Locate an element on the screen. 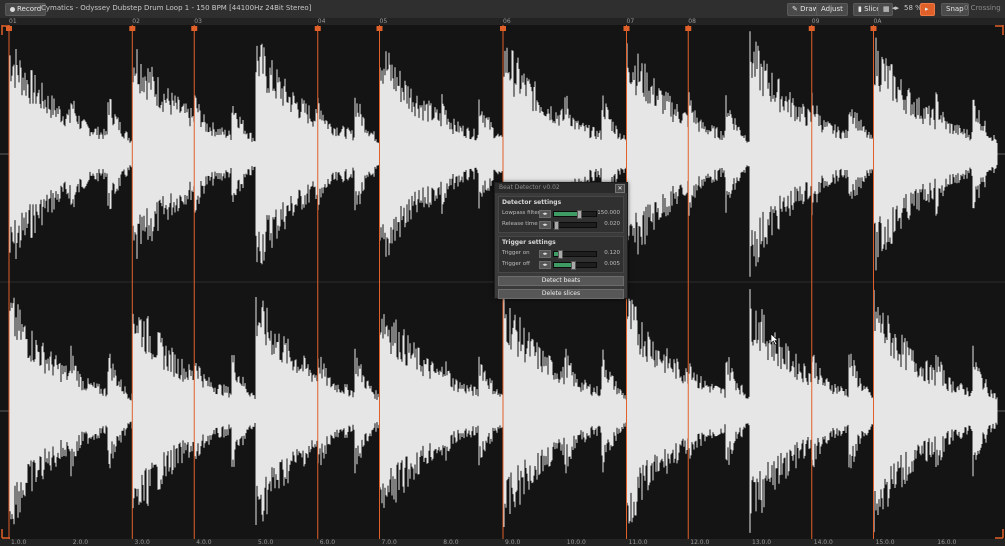 The height and width of the screenshot is (546, 1005). release-slider-handle is located at coordinates (557, 225).